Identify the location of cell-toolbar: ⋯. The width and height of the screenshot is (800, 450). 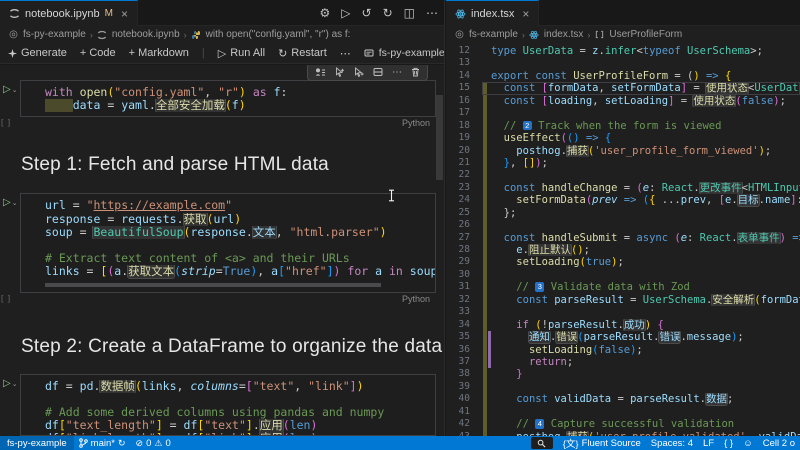
(367, 73).